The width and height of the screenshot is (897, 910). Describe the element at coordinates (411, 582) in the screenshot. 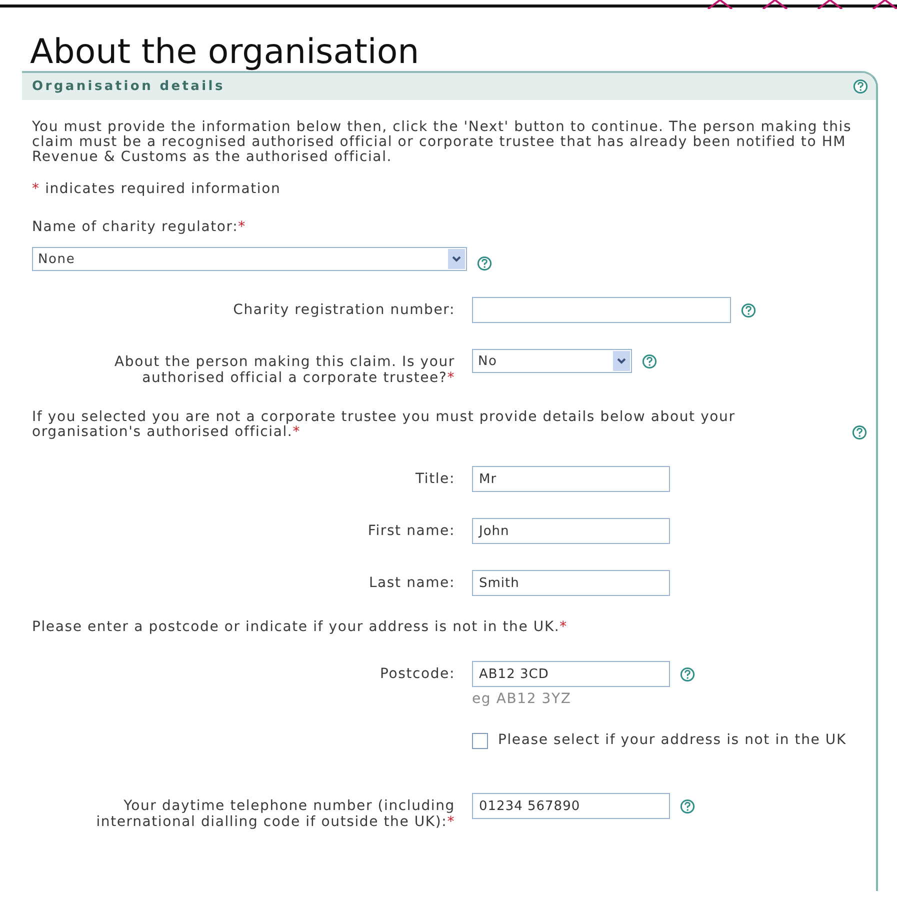

I see `field-label: Last name:` at that location.